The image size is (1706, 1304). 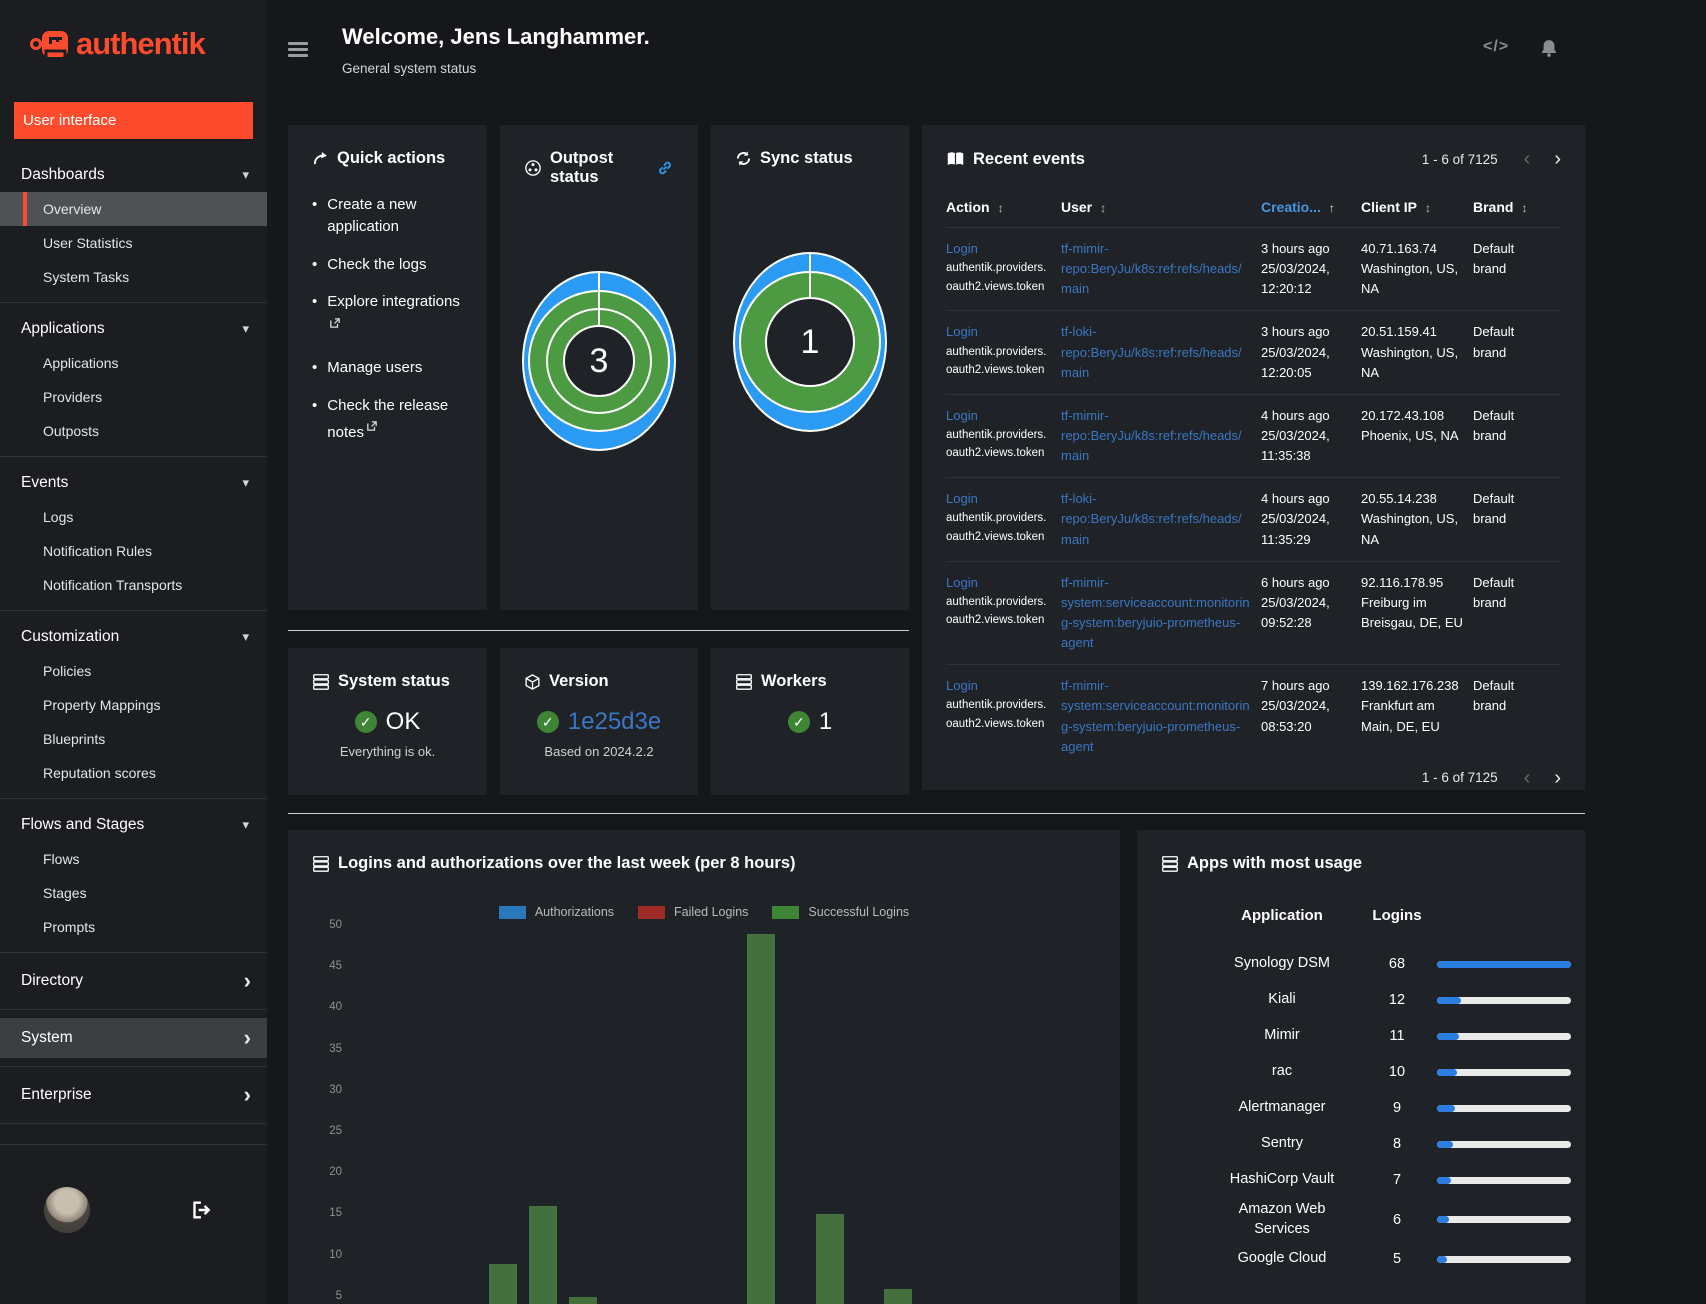 What do you see at coordinates (1517, 209) in the screenshot?
I see `column-header-brand: Brand ↕` at bounding box center [1517, 209].